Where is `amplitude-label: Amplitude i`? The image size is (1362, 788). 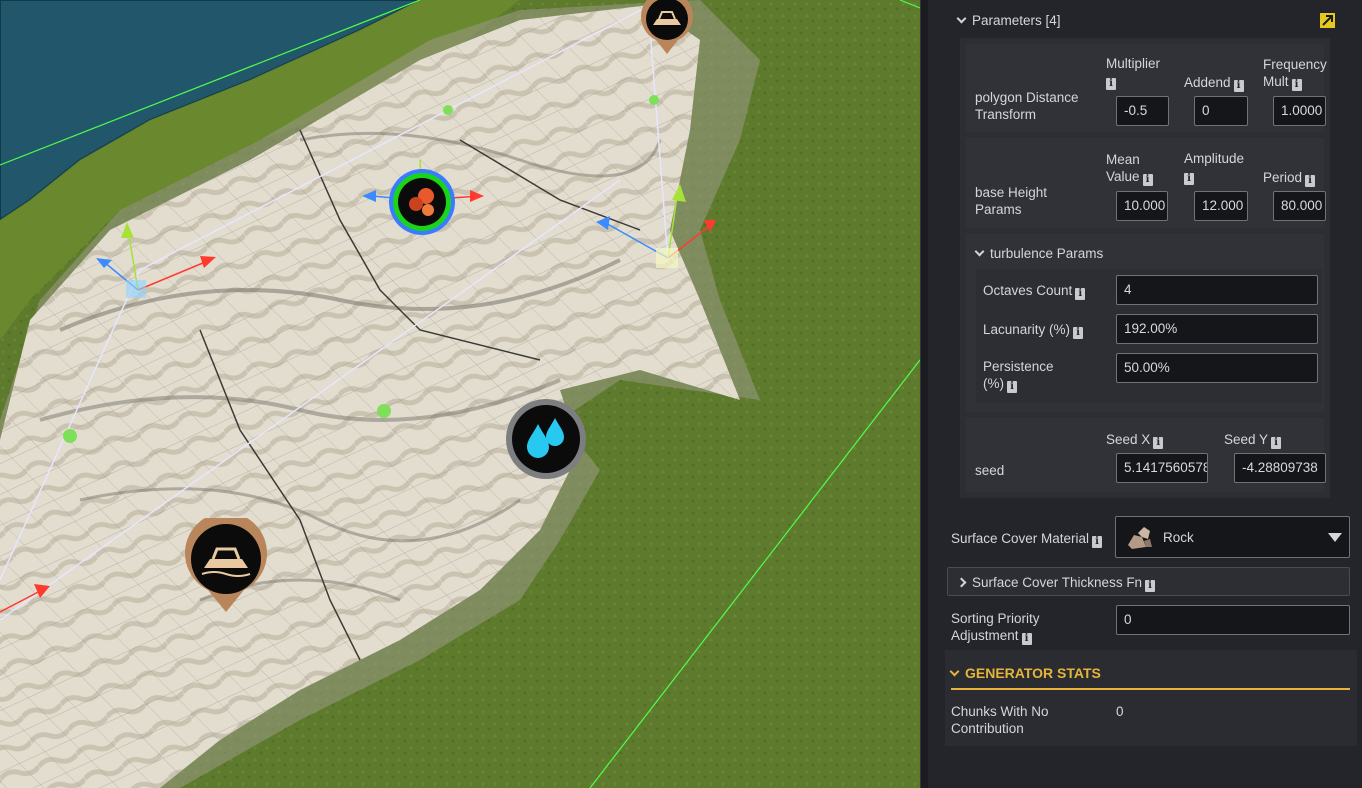
amplitude-label: Amplitude i is located at coordinates (1214, 168).